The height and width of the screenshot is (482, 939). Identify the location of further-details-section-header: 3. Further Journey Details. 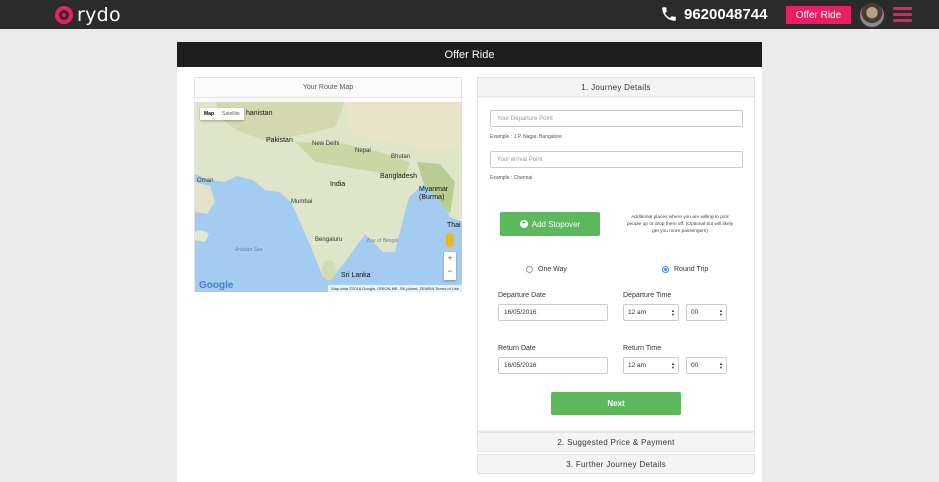
(616, 464).